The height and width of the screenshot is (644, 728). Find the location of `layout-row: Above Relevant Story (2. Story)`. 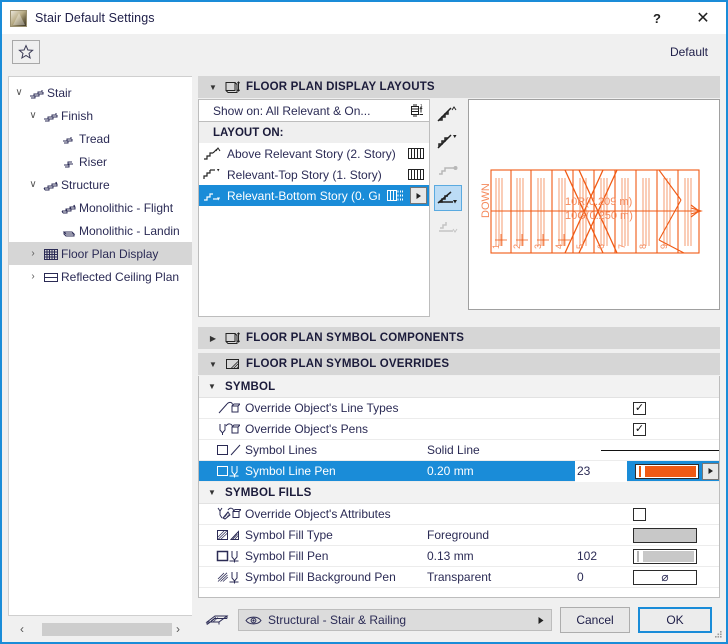

layout-row: Above Relevant Story (2. Story) is located at coordinates (314, 153).